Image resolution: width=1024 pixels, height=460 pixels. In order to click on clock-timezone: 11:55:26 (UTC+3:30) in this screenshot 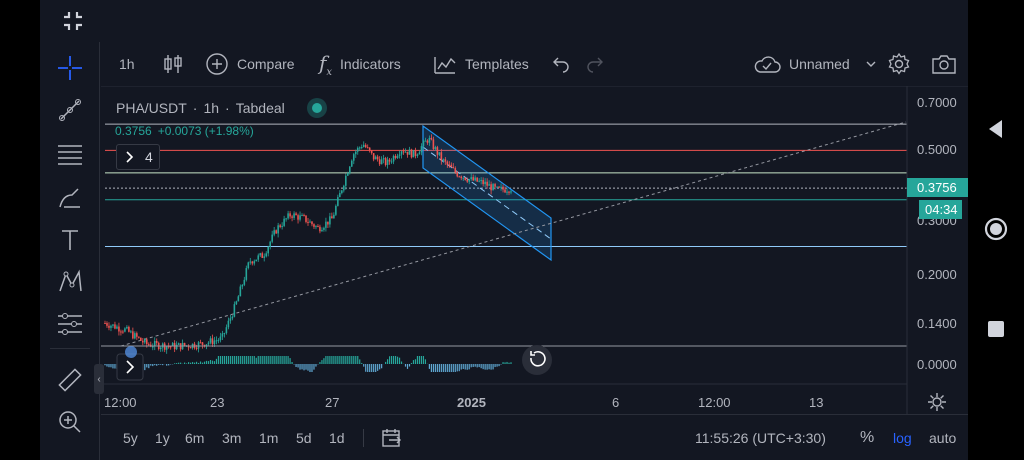, I will do `click(760, 437)`.